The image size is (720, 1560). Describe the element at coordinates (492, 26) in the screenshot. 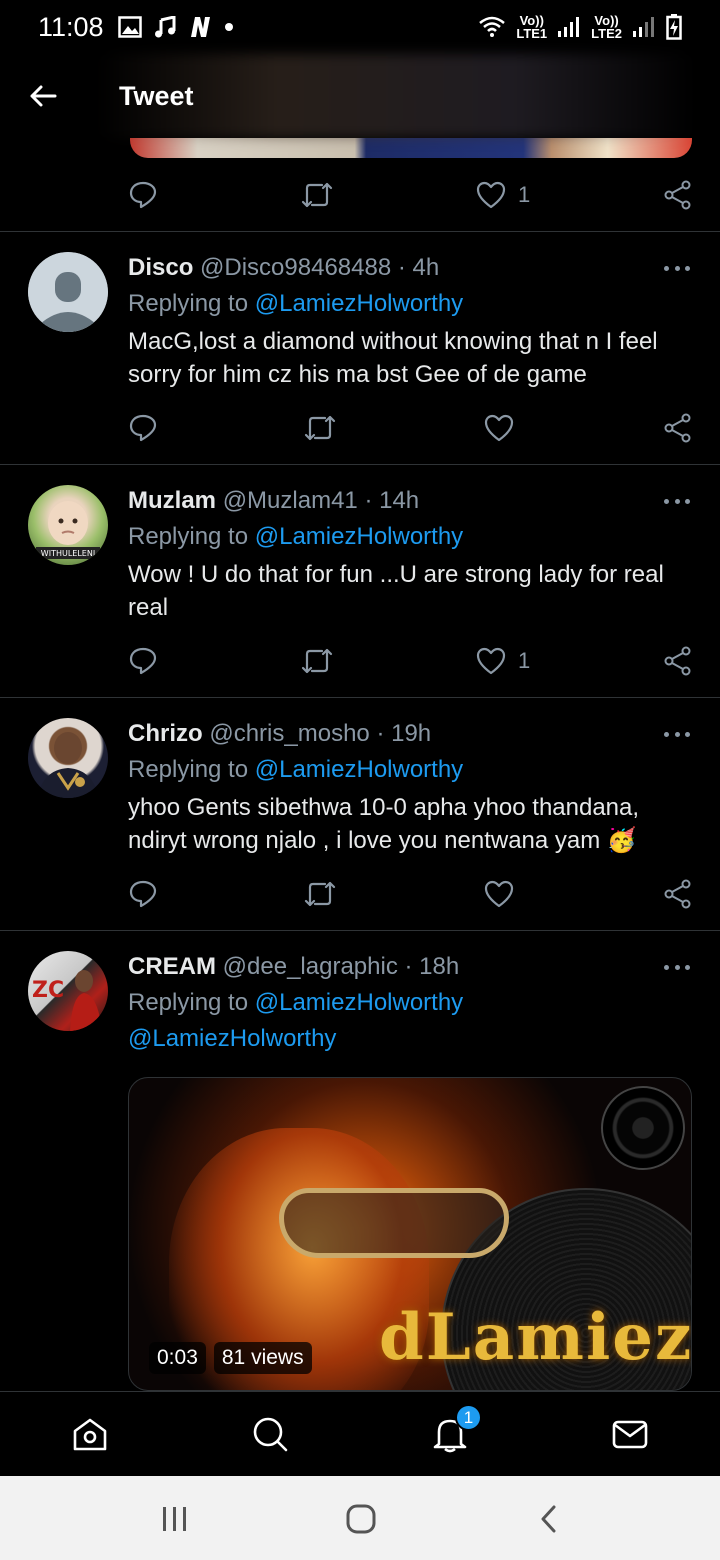

I see `wifi-icon` at that location.